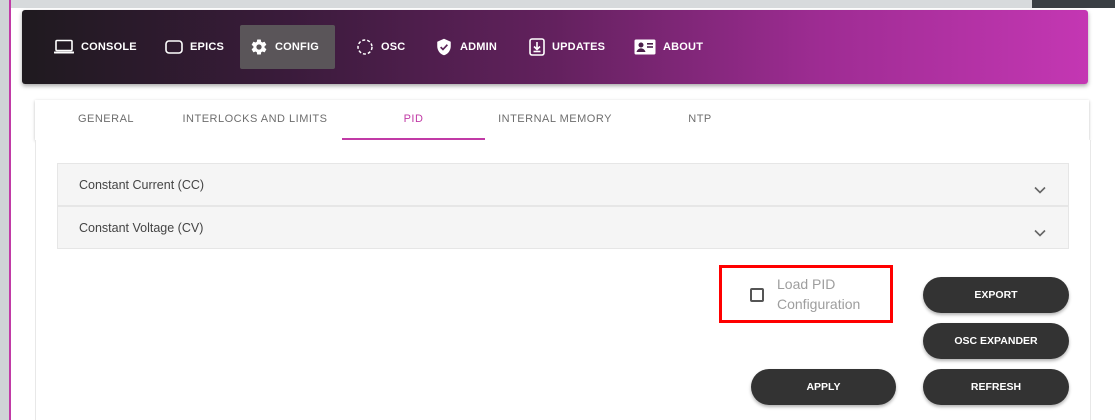 The width and height of the screenshot is (1115, 420). I want to click on osc-expander-button: OSC EXPANDER, so click(996, 341).